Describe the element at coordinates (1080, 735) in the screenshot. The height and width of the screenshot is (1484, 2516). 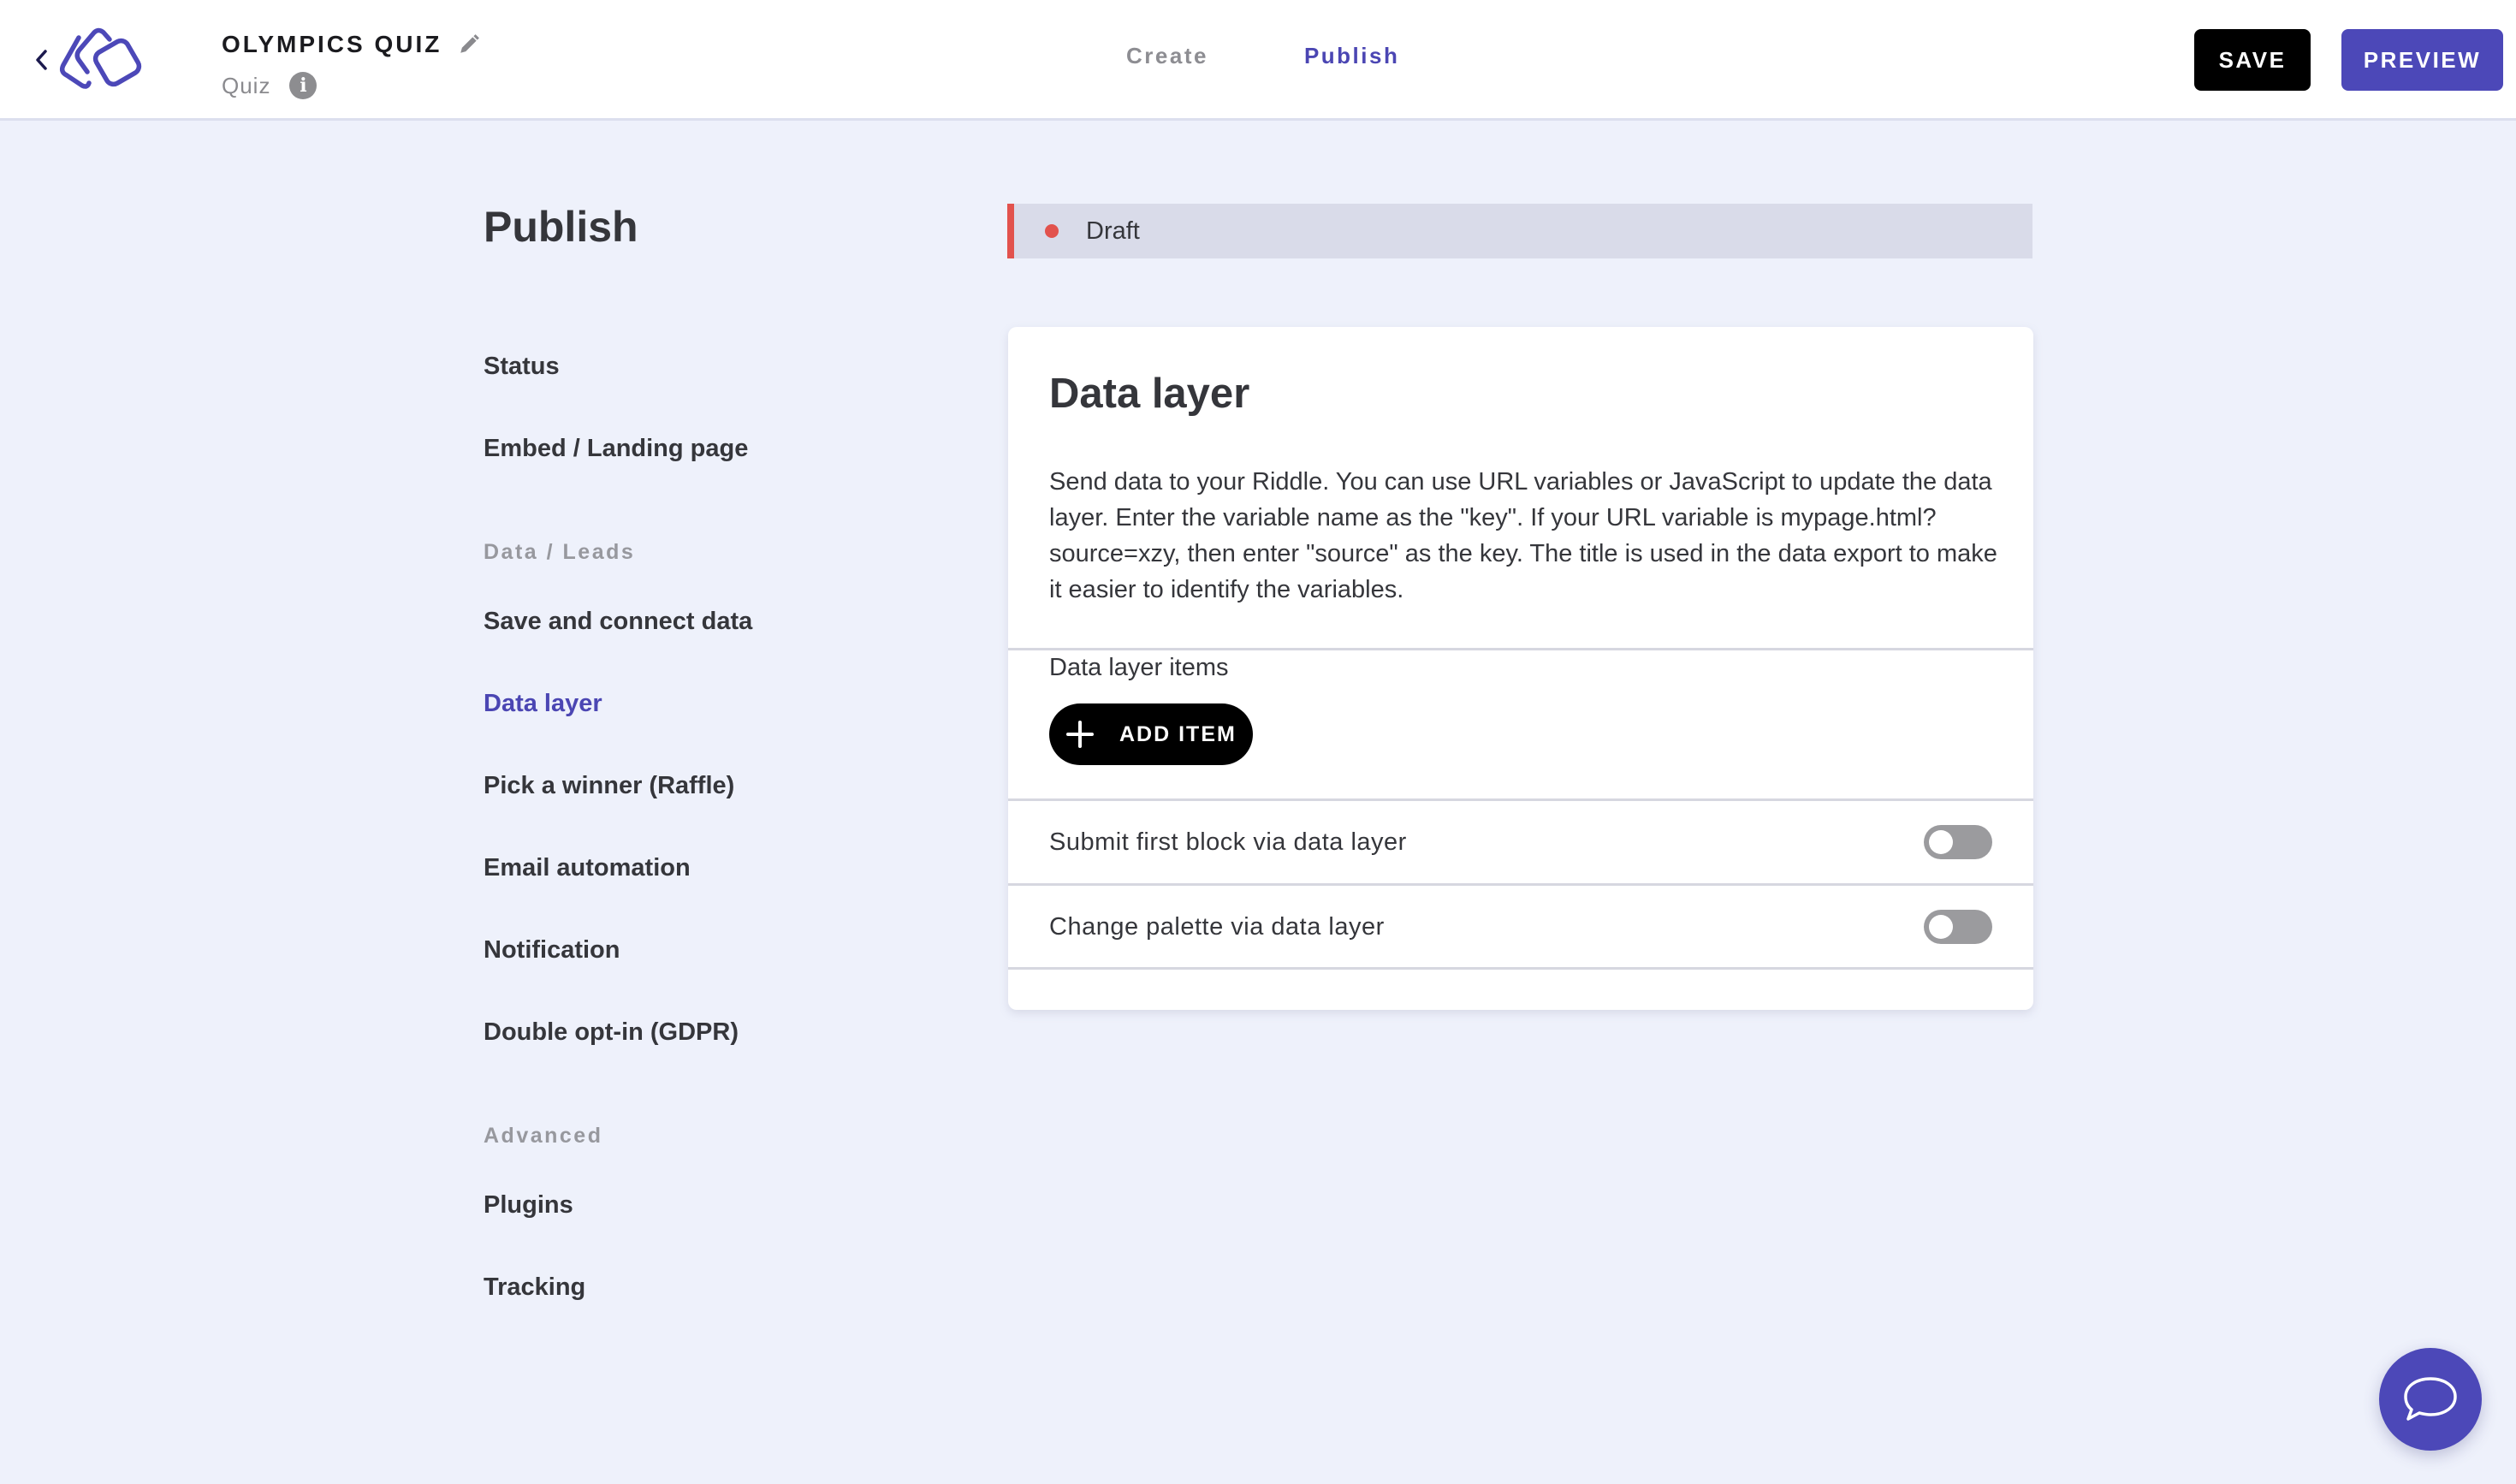
I see `plus-icon` at that location.